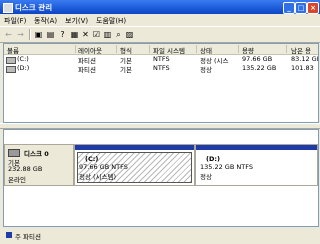  Describe the element at coordinates (74, 34) in the screenshot. I see `list-icon: ▦` at that location.